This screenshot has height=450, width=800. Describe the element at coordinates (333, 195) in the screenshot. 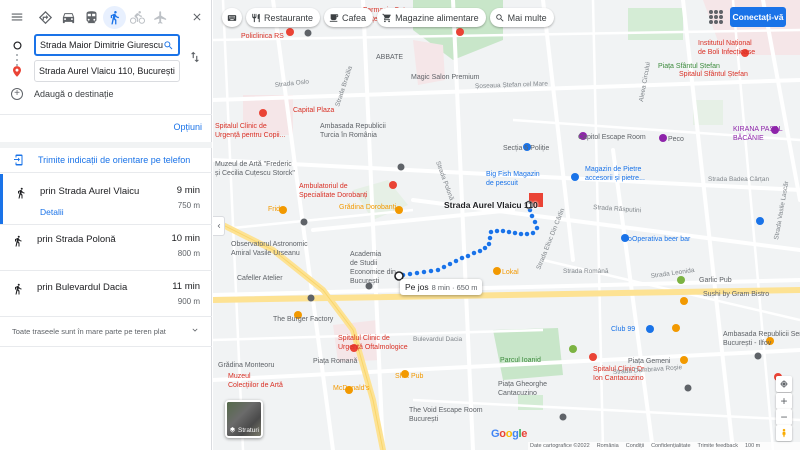

I see `svg-text: Specialitate Dorobanți` at that location.